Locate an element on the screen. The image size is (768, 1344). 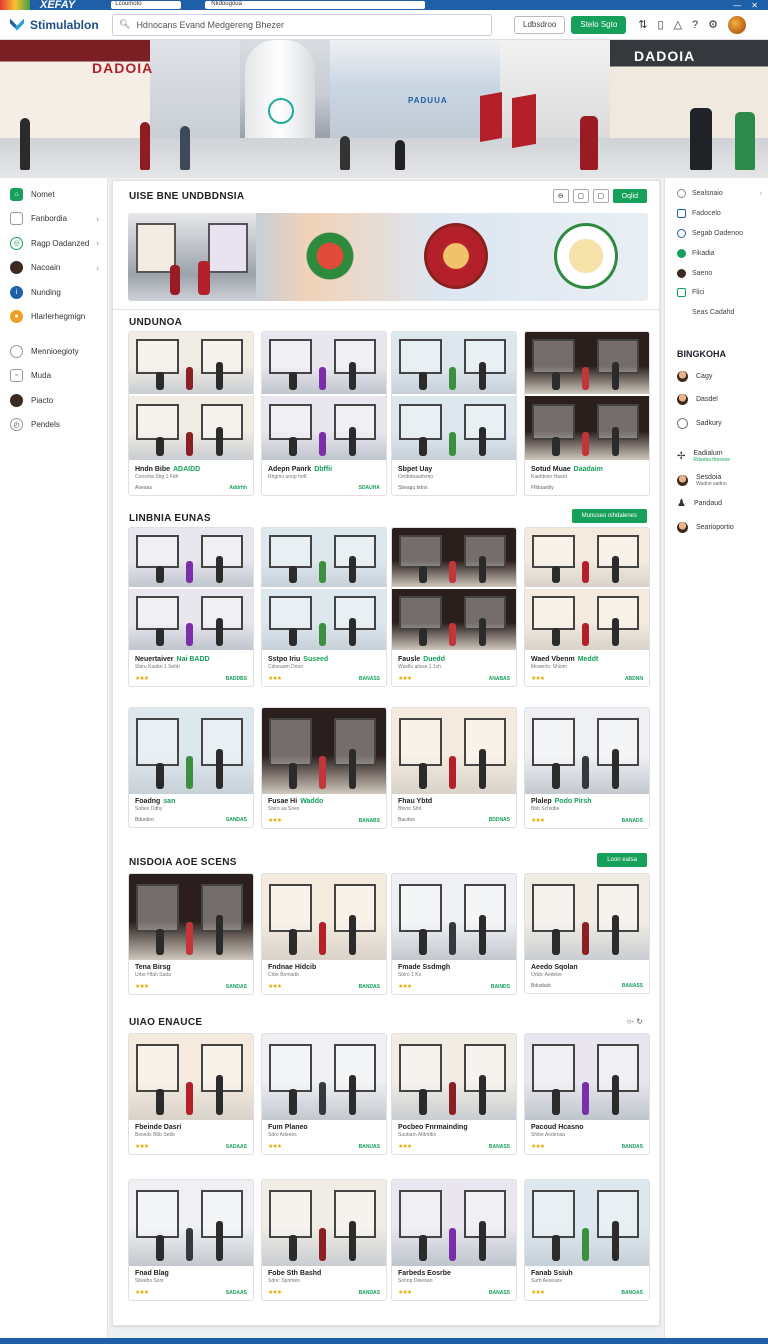
store-card: Fanab Ssiuh Surb Aeseass ★★★ BANOAS is located at coordinates (587, 1240).